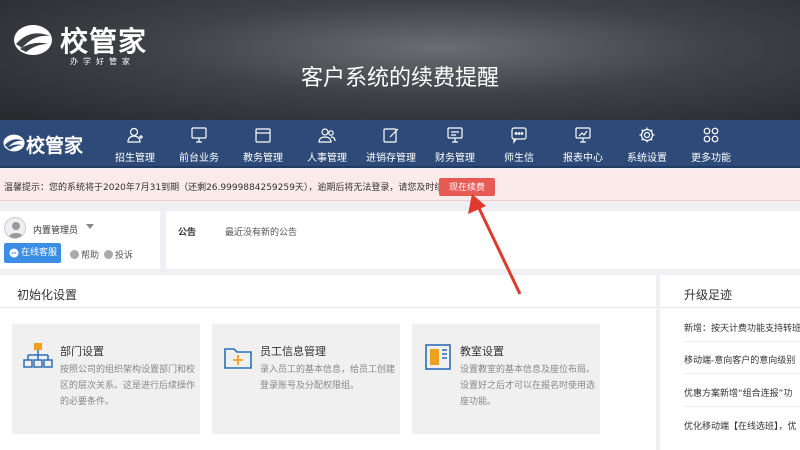 The width and height of the screenshot is (800, 450). Describe the element at coordinates (104, 41) in the screenshot. I see `brand-name: 校管家` at that location.